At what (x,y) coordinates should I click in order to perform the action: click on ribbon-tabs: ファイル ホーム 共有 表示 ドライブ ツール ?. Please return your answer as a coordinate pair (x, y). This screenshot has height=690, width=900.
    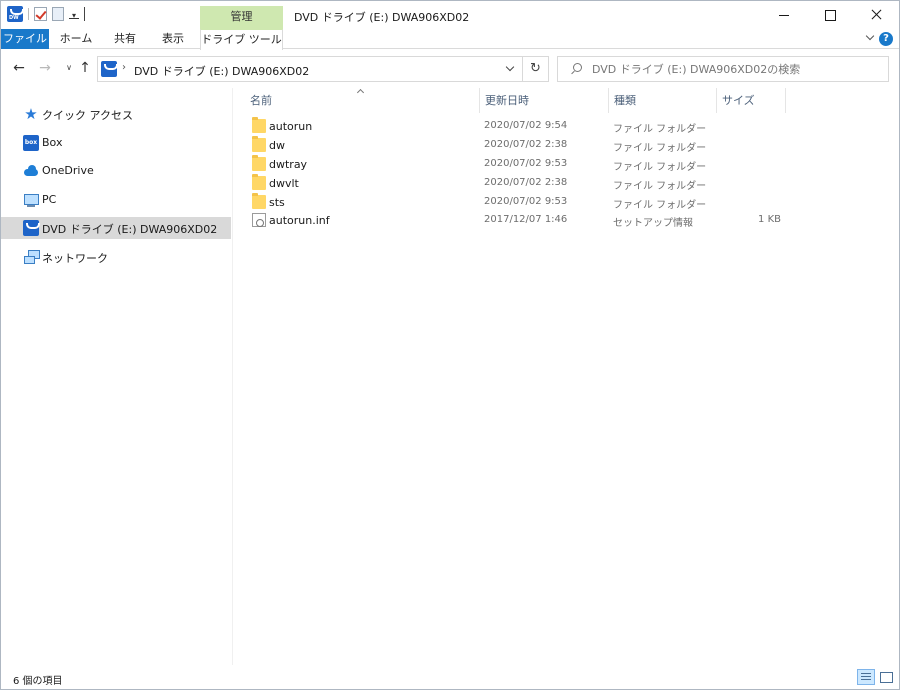
    Looking at the image, I should click on (450, 39).